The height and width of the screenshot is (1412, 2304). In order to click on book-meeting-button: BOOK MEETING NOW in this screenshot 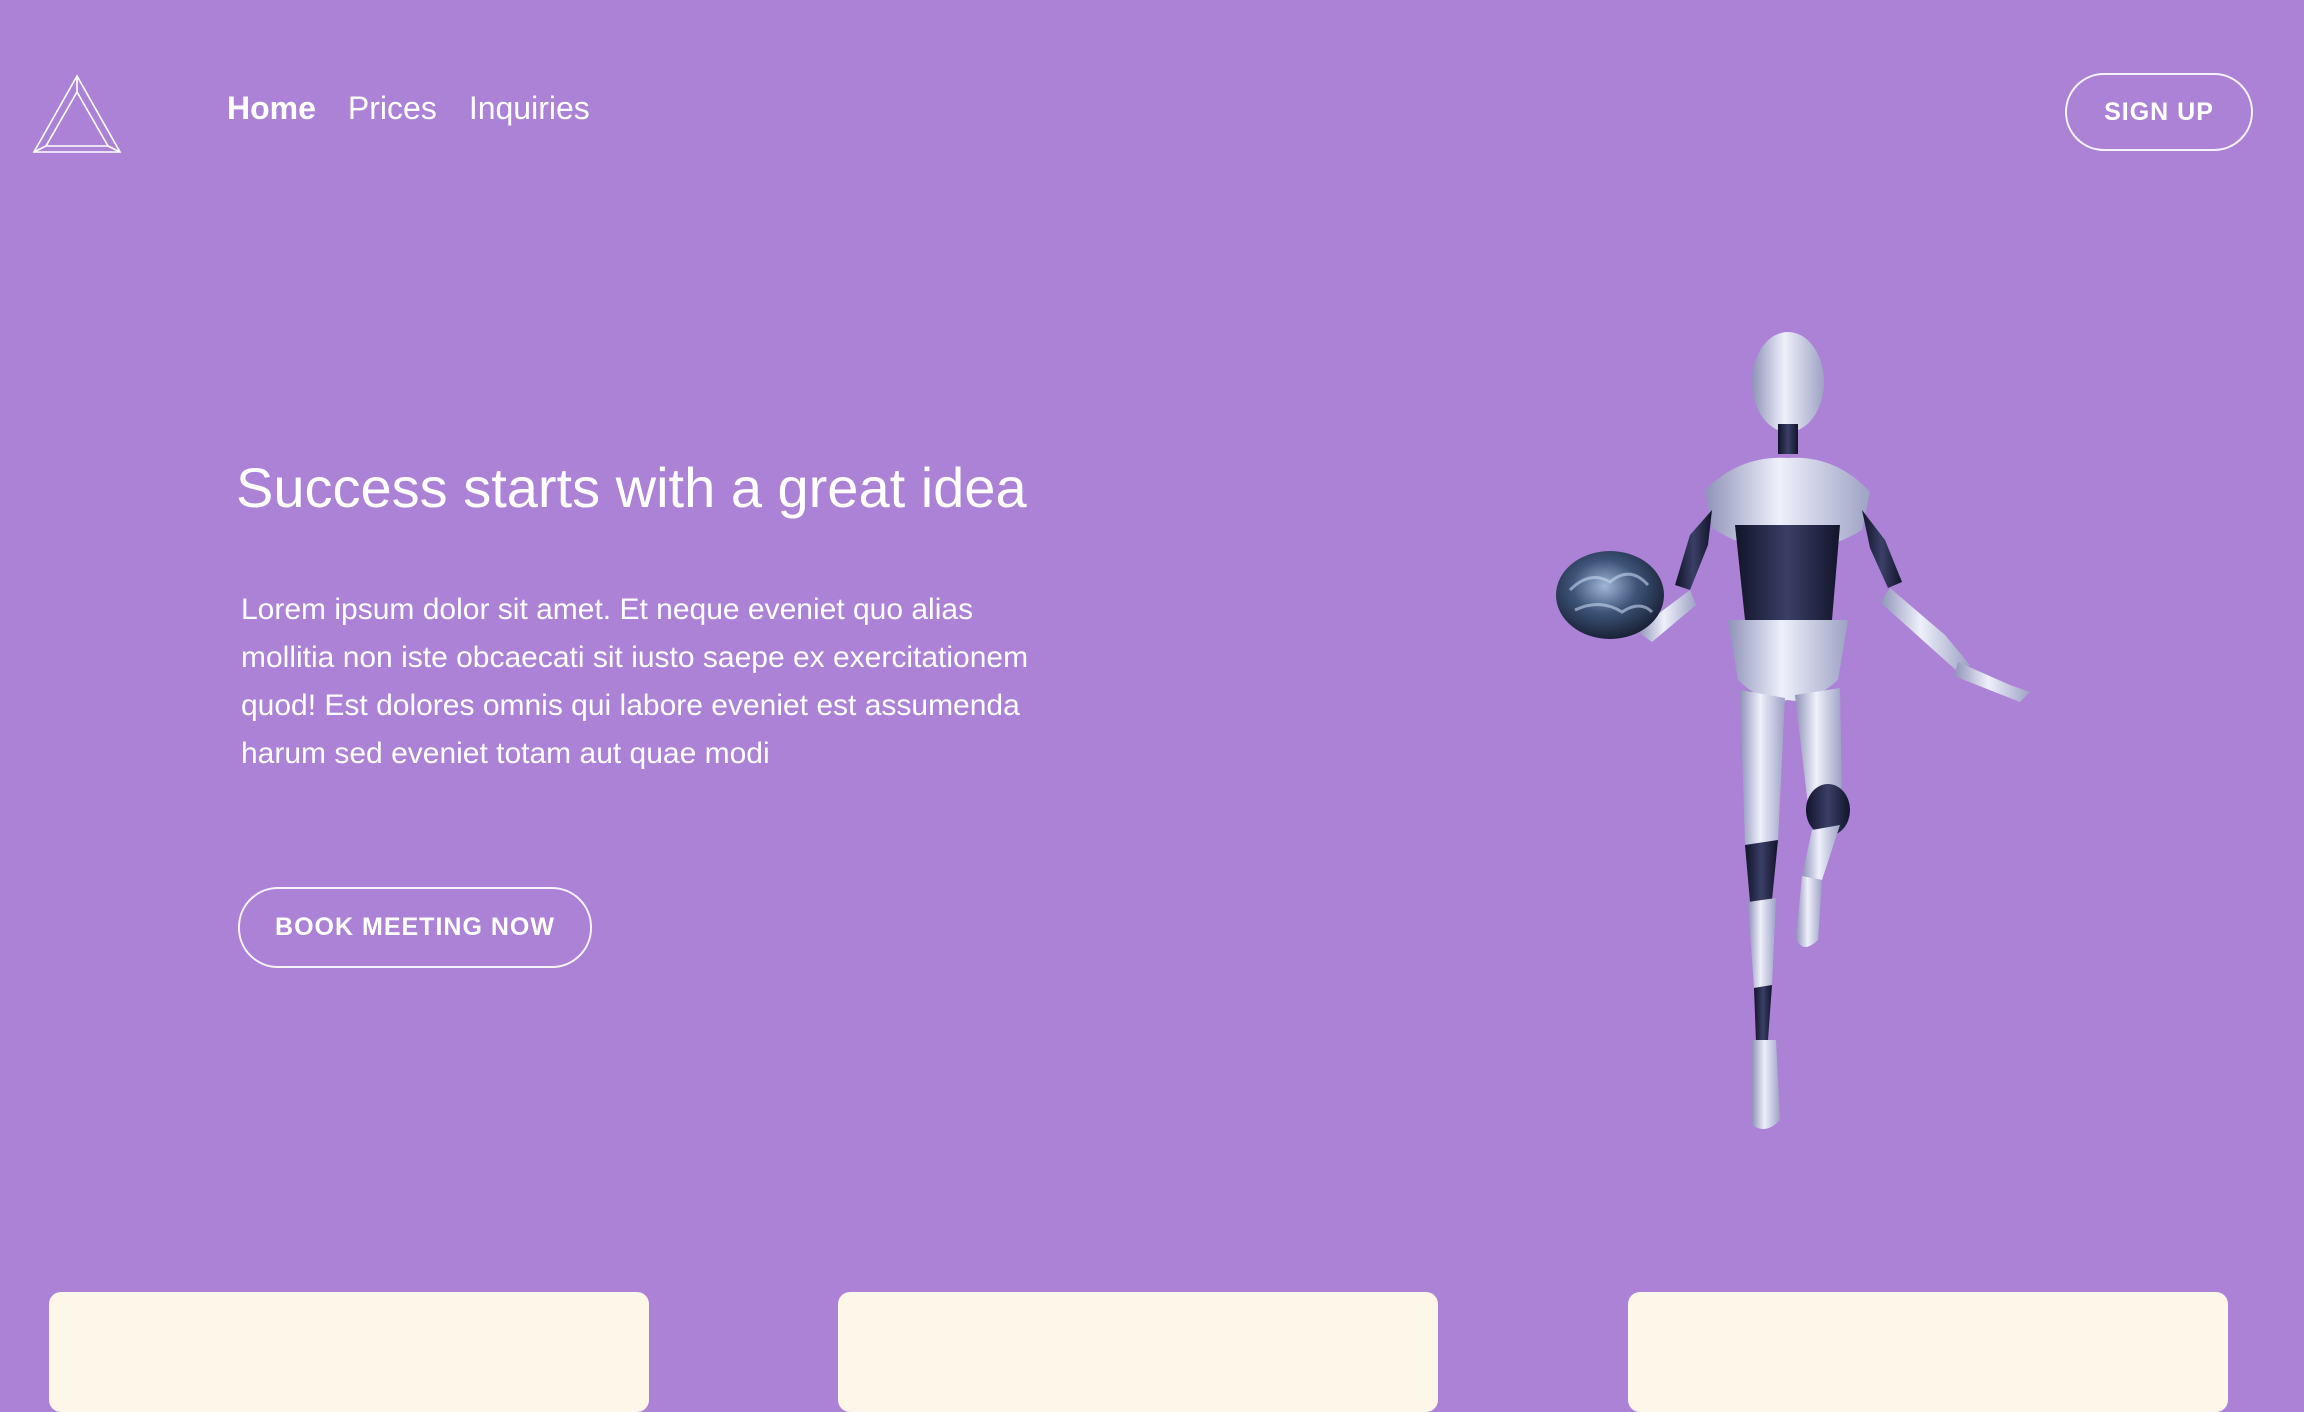, I will do `click(415, 927)`.